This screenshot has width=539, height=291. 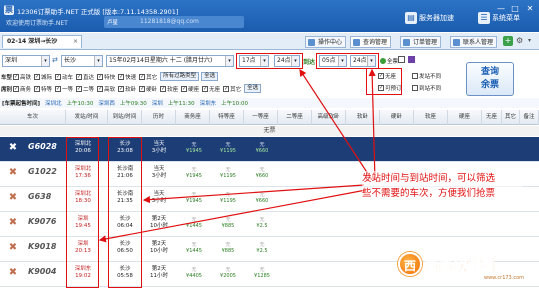 What do you see at coordinates (411, 59) in the screenshot?
I see `color-indicator-icon` at bounding box center [411, 59].